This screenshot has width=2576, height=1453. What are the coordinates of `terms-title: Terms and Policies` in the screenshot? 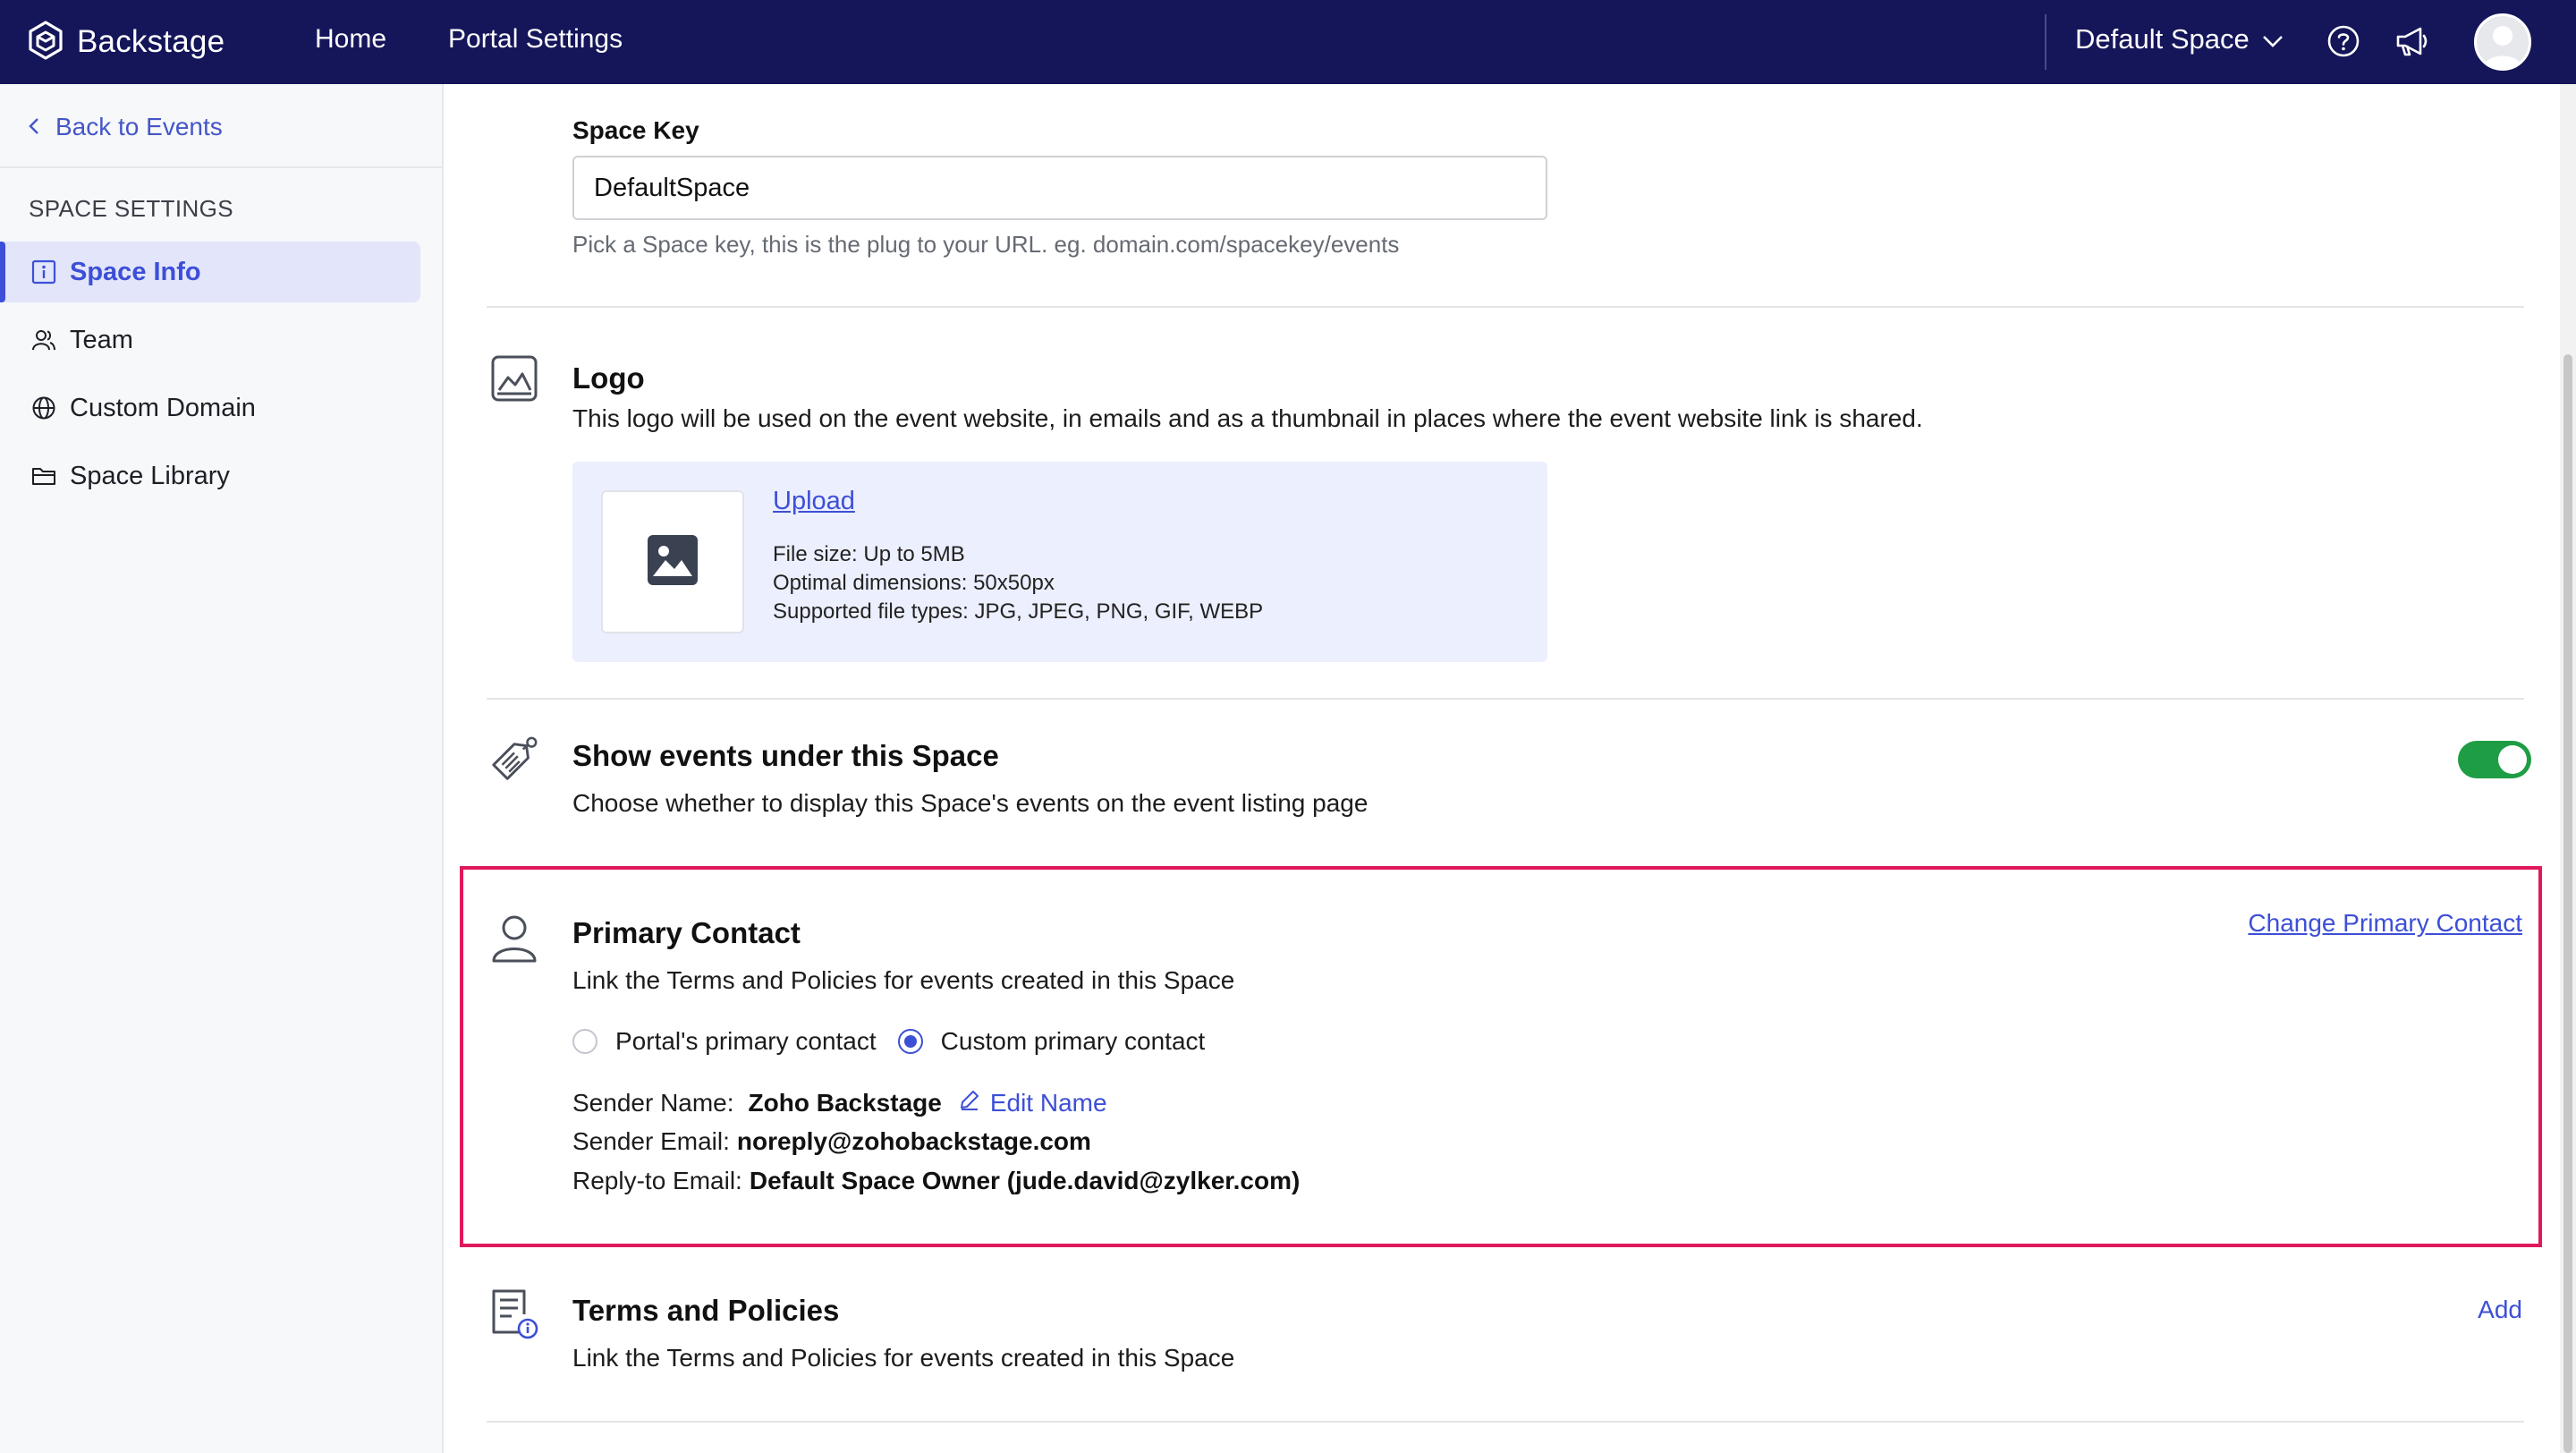 It's located at (706, 1310).